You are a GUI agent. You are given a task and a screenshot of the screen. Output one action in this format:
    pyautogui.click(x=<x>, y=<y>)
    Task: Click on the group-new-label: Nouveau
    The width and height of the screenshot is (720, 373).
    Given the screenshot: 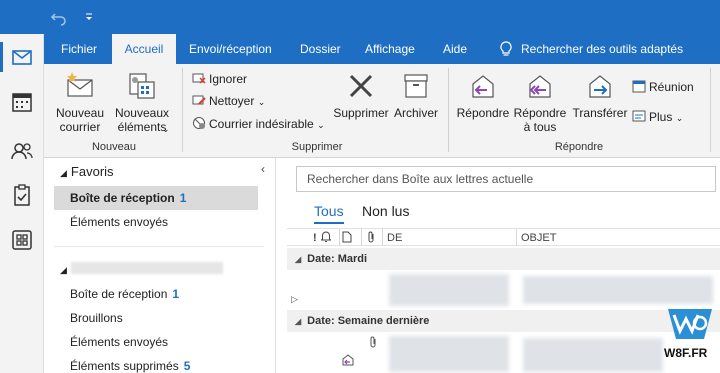 What is the action you would take?
    pyautogui.click(x=114, y=147)
    